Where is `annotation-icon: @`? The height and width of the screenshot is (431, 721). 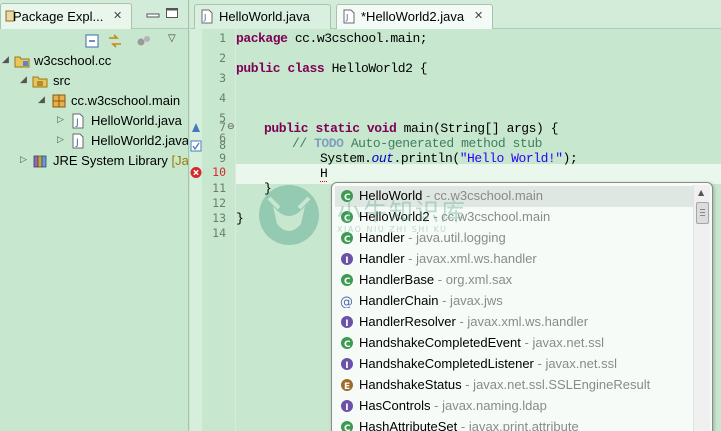
annotation-icon: @ is located at coordinates (346, 301).